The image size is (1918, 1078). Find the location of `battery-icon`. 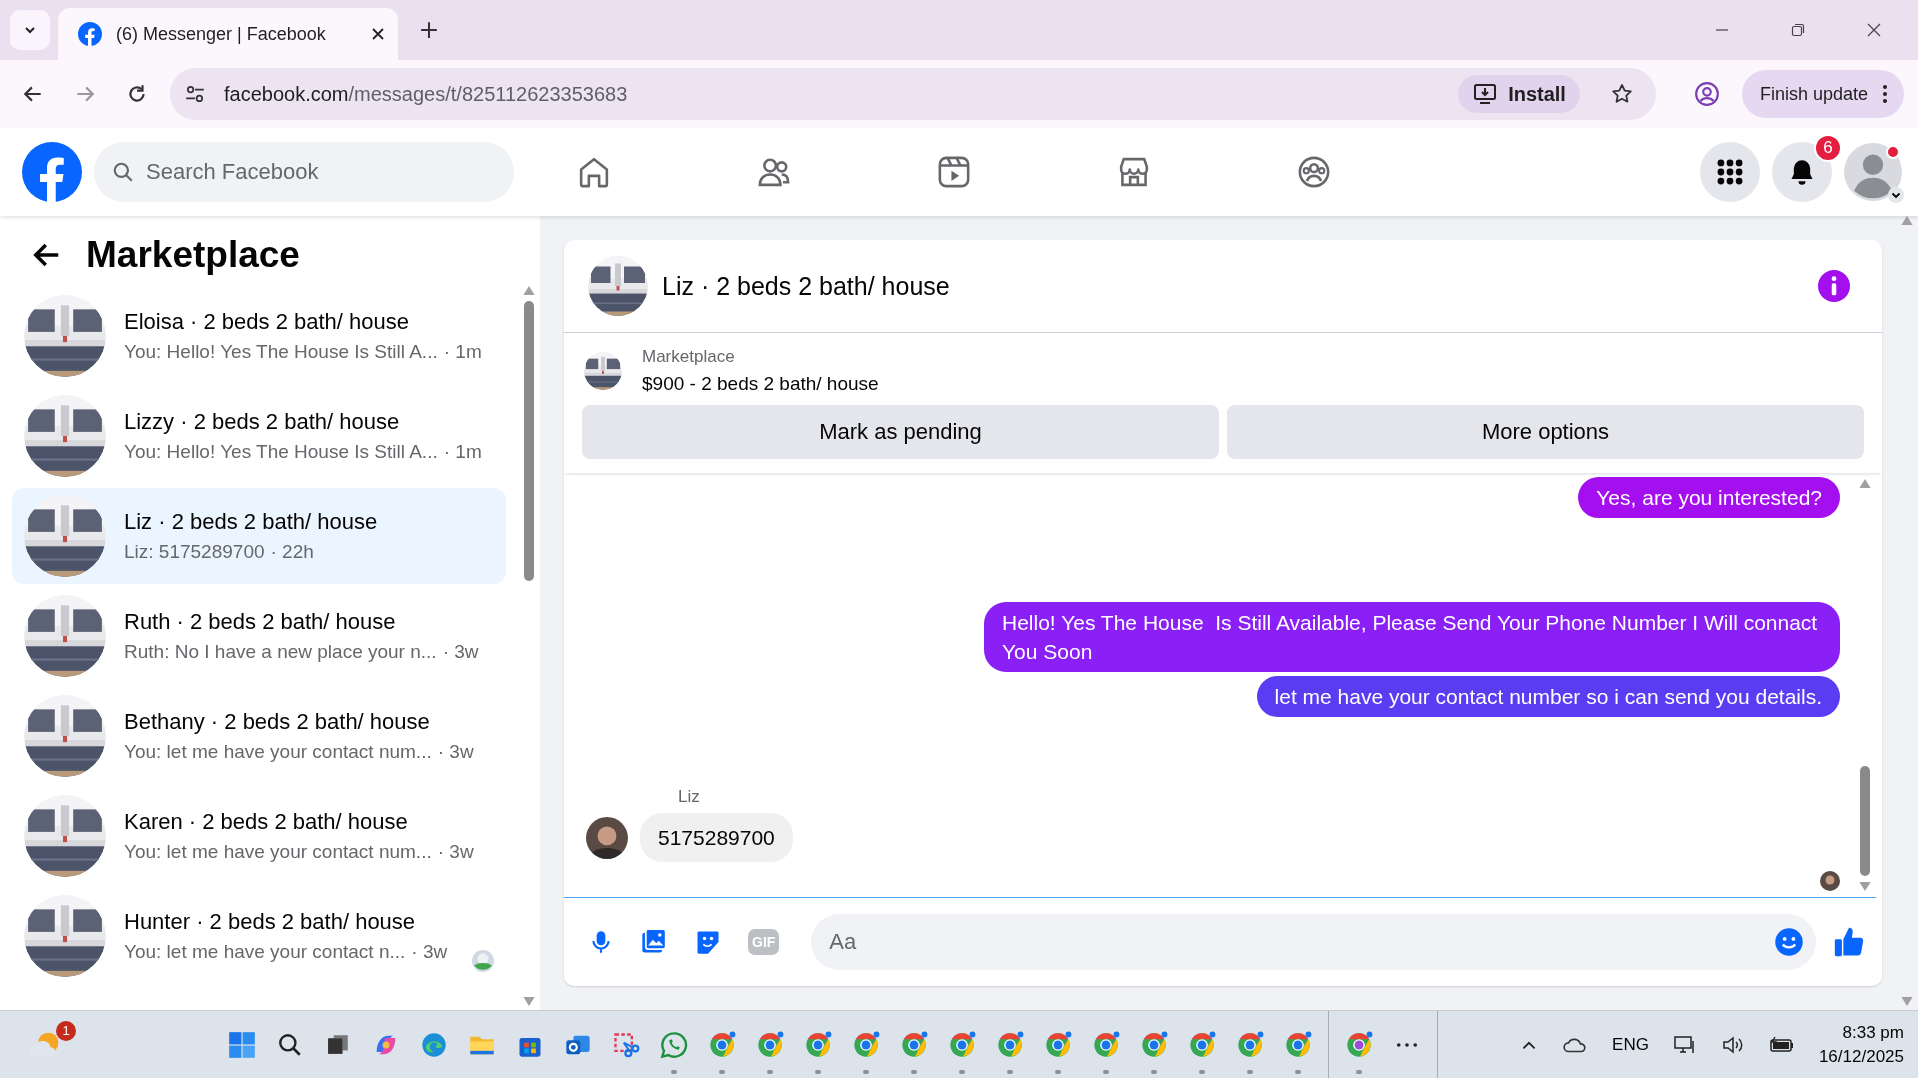

battery-icon is located at coordinates (1781, 1044).